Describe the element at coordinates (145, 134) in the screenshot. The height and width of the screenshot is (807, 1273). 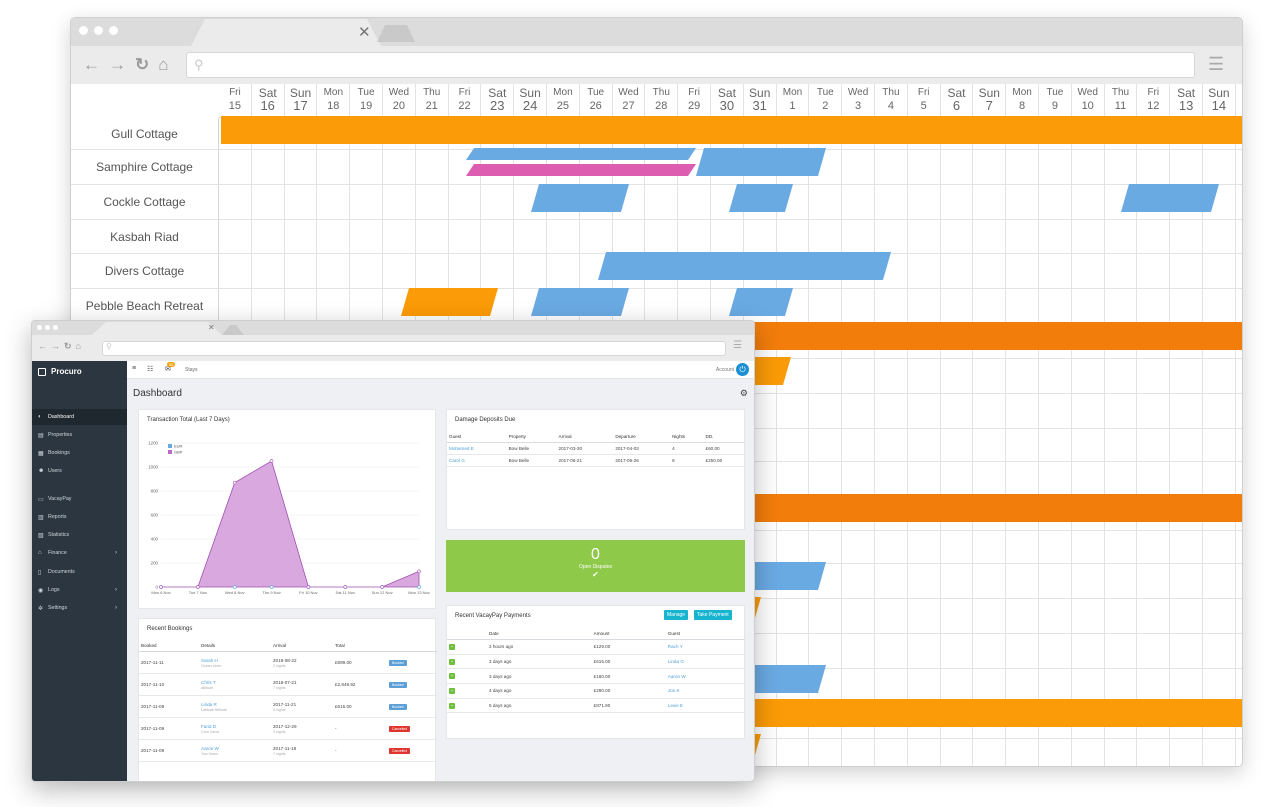
I see `property-row-label: Gull Cottage` at that location.